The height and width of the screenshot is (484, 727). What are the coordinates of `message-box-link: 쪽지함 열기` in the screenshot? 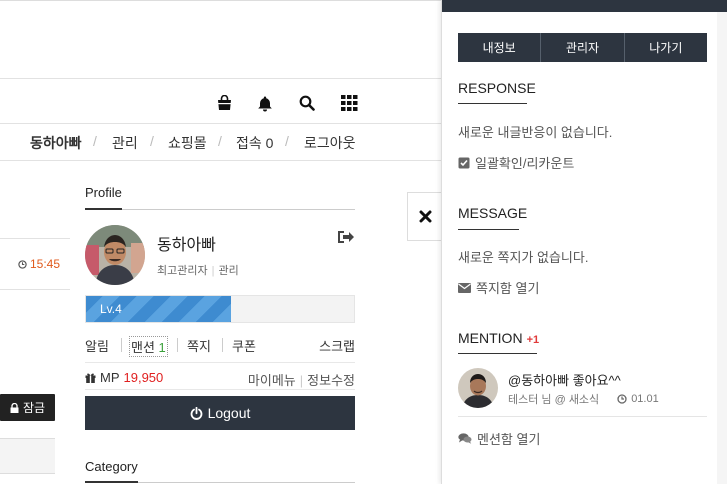 It's located at (498, 287).